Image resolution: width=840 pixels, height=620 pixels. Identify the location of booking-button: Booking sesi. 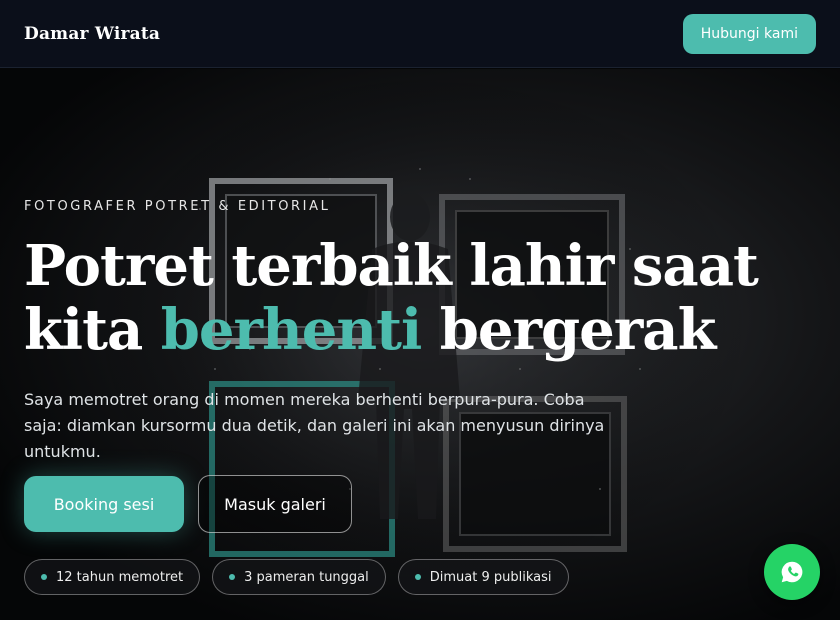
(104, 504).